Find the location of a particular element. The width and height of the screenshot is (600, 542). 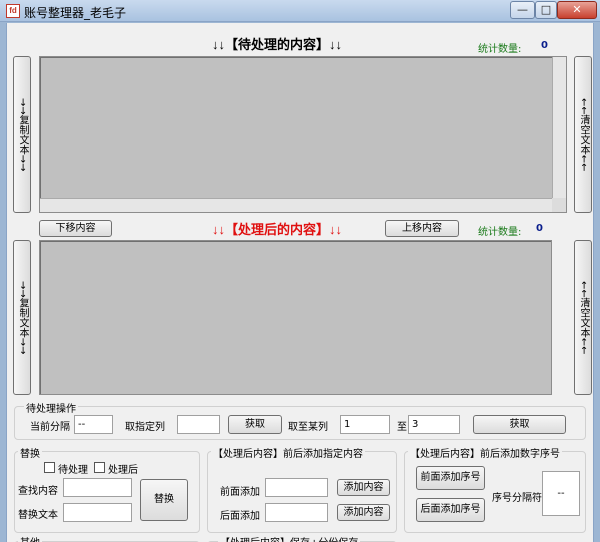

front-add-input is located at coordinates (296, 487).